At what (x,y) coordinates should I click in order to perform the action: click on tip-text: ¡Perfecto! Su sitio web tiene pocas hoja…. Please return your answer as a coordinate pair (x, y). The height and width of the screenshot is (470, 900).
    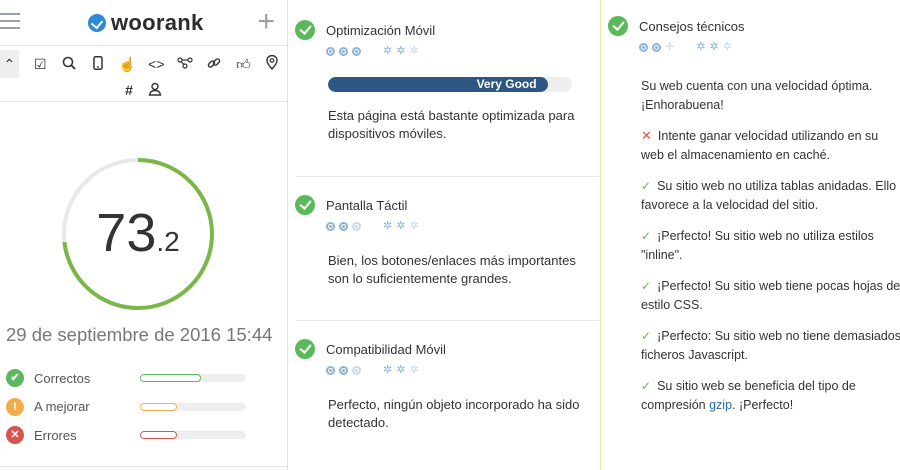
    Looking at the image, I should click on (770, 295).